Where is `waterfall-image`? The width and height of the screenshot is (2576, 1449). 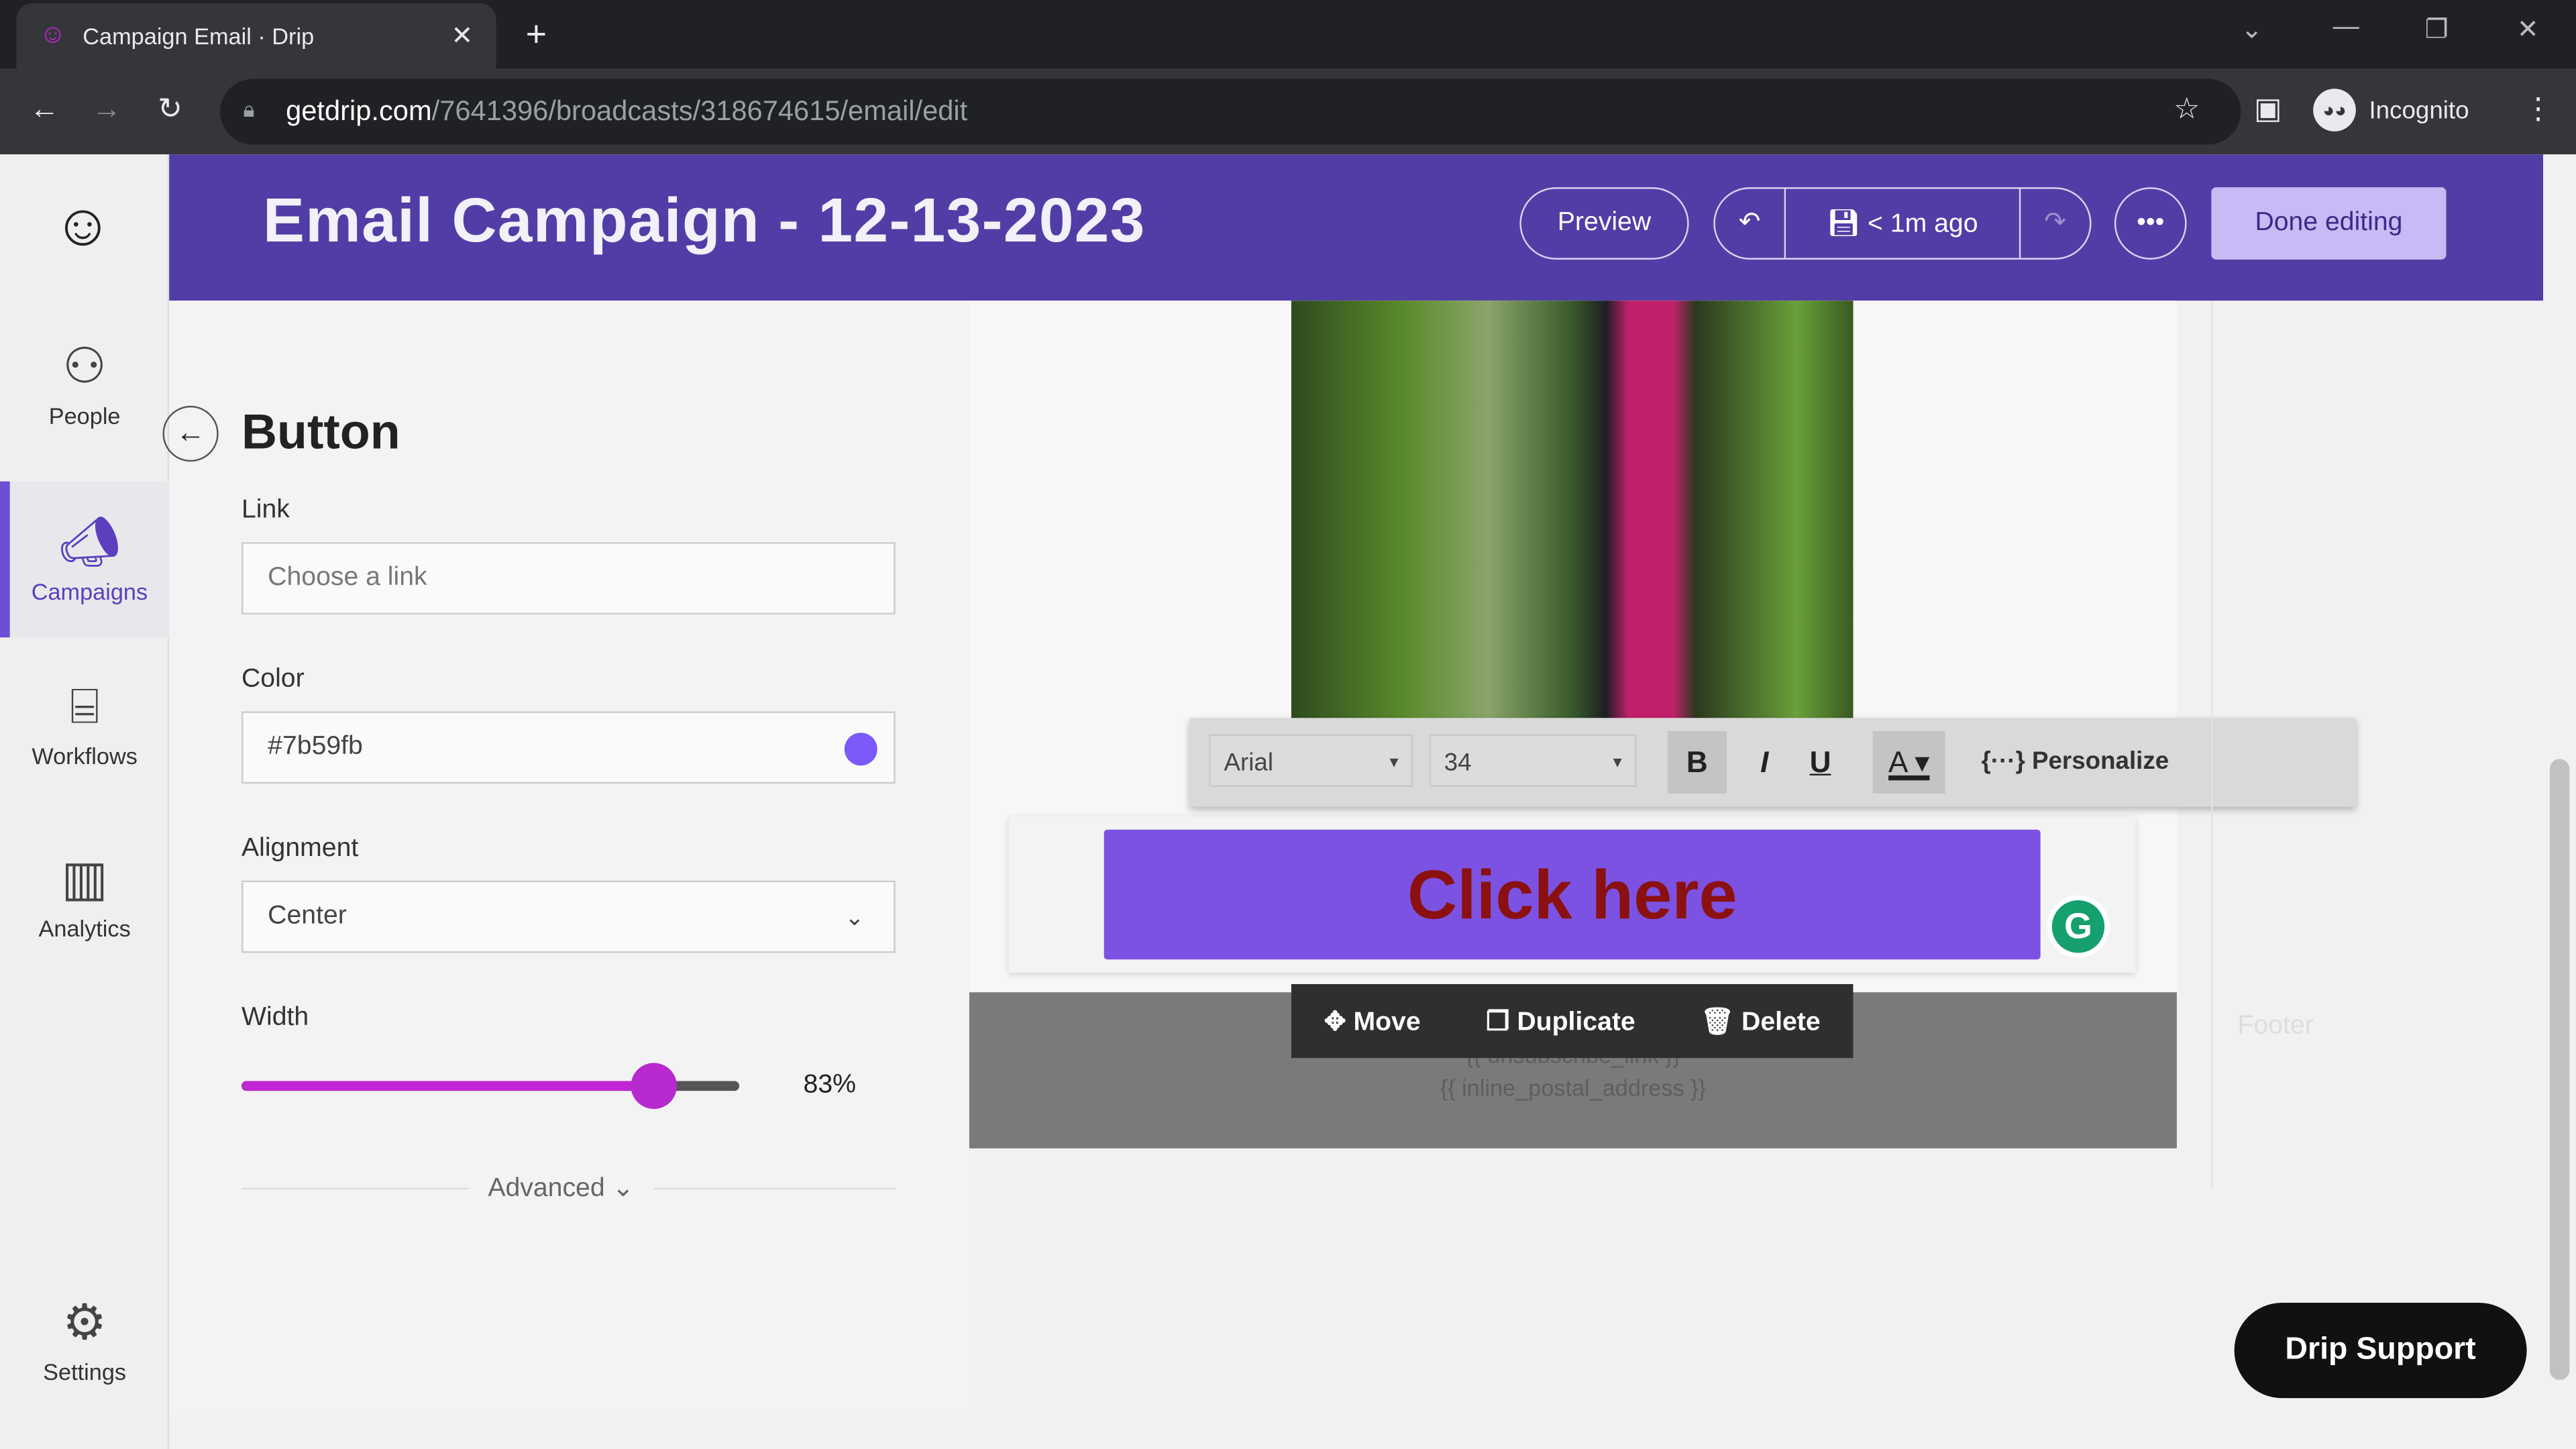
waterfall-image is located at coordinates (1572, 510).